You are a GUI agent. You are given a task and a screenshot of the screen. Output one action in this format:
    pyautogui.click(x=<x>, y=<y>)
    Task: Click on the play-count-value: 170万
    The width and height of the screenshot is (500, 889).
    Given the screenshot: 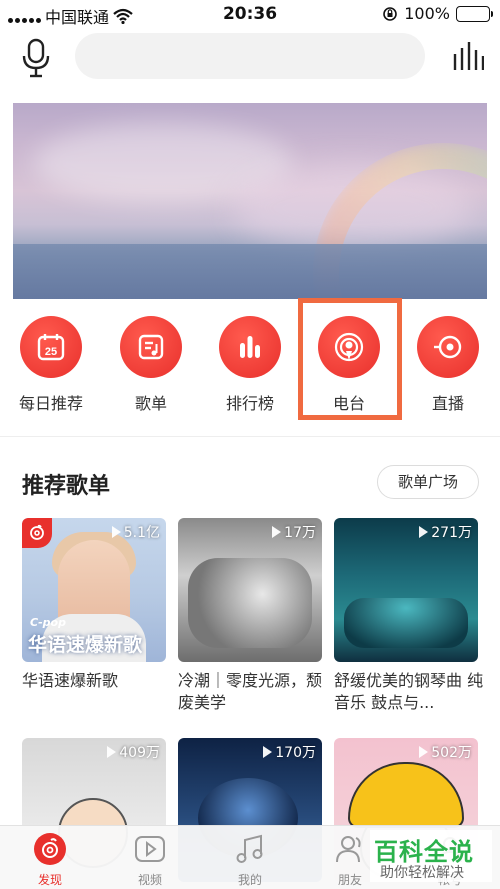 What is the action you would take?
    pyautogui.click(x=295, y=753)
    